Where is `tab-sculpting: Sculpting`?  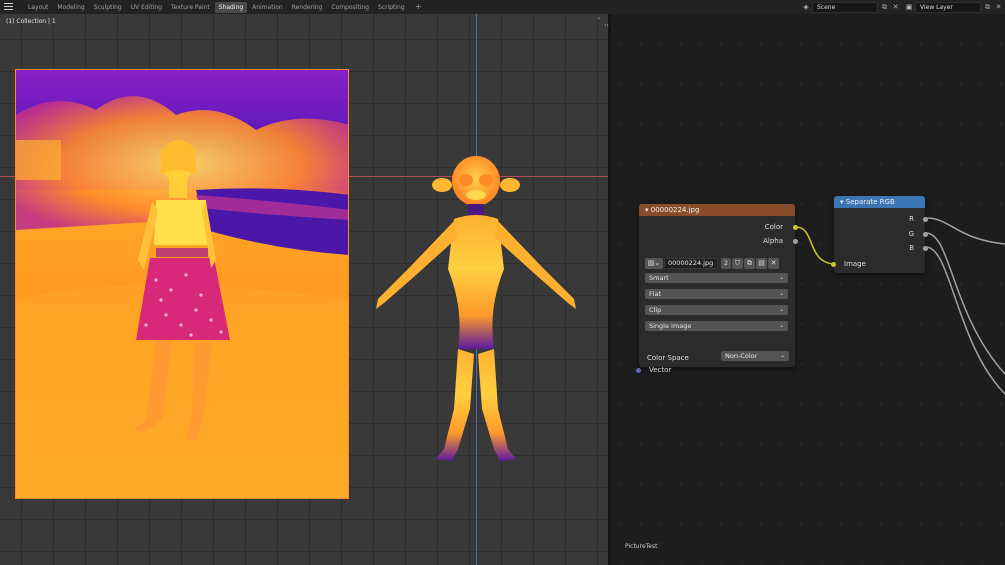
tab-sculpting: Sculpting is located at coordinates (108, 7).